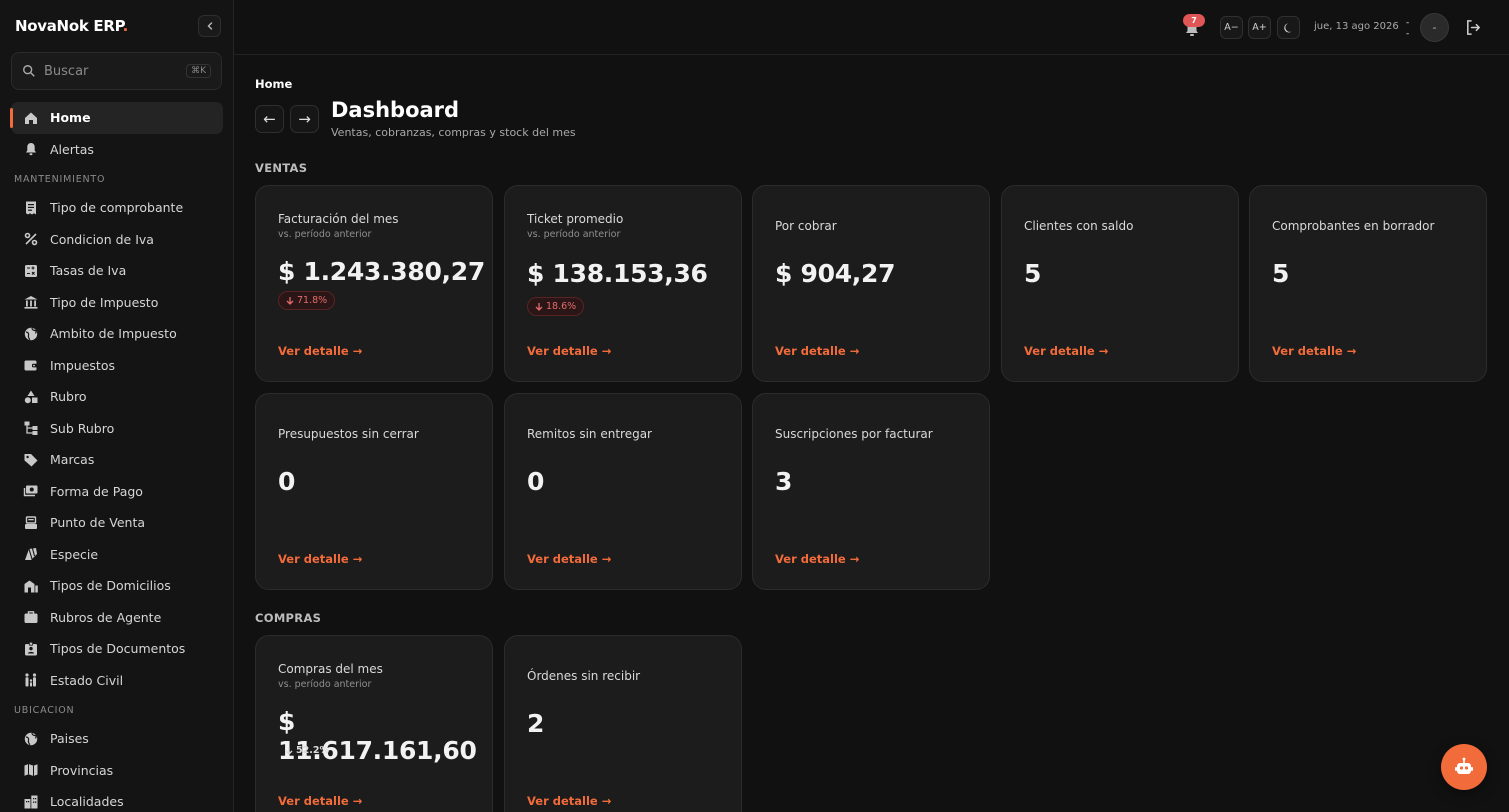 This screenshot has height=812, width=1509. Describe the element at coordinates (87, 680) in the screenshot. I see `sidebar-item-label: Estado Civil` at that location.